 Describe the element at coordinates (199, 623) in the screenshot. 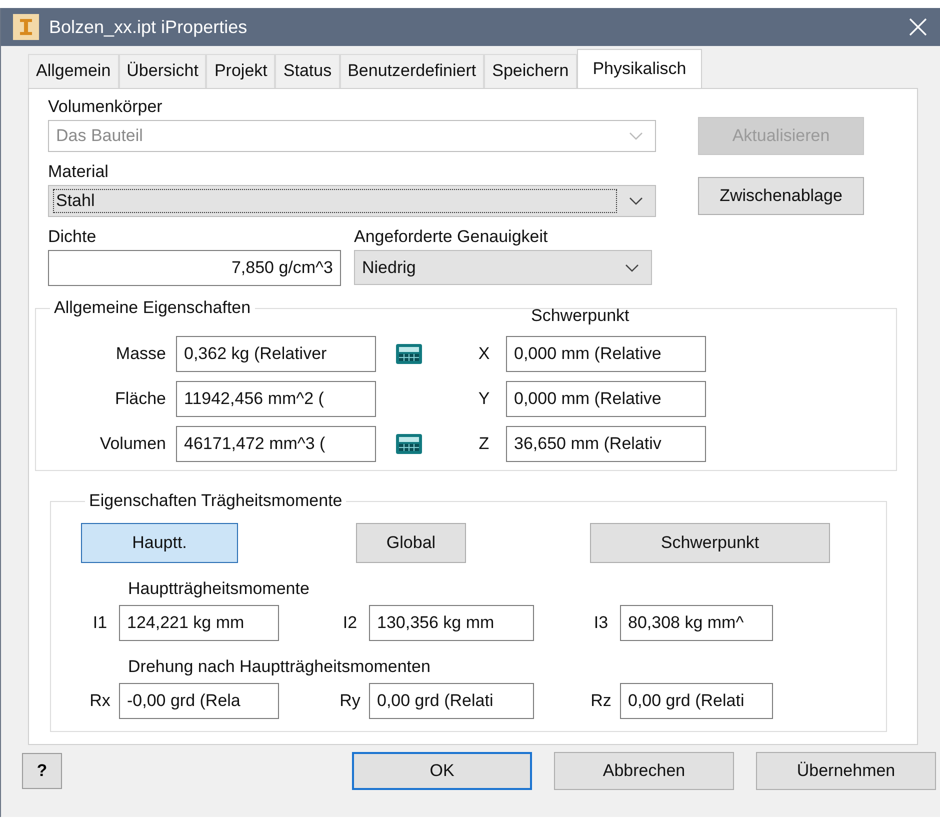

I see `moment-field: 124,221 kg mm` at that location.